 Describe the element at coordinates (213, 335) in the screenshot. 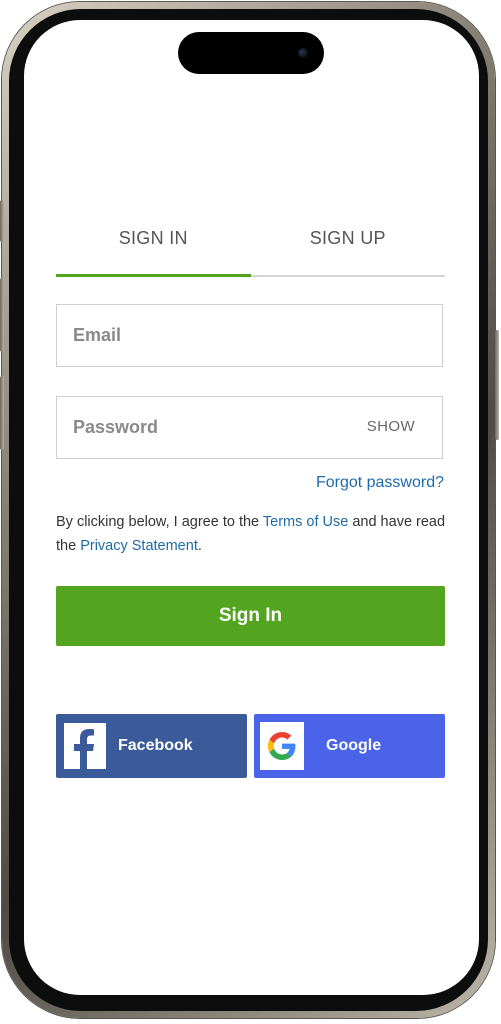

I see `email-field` at that location.